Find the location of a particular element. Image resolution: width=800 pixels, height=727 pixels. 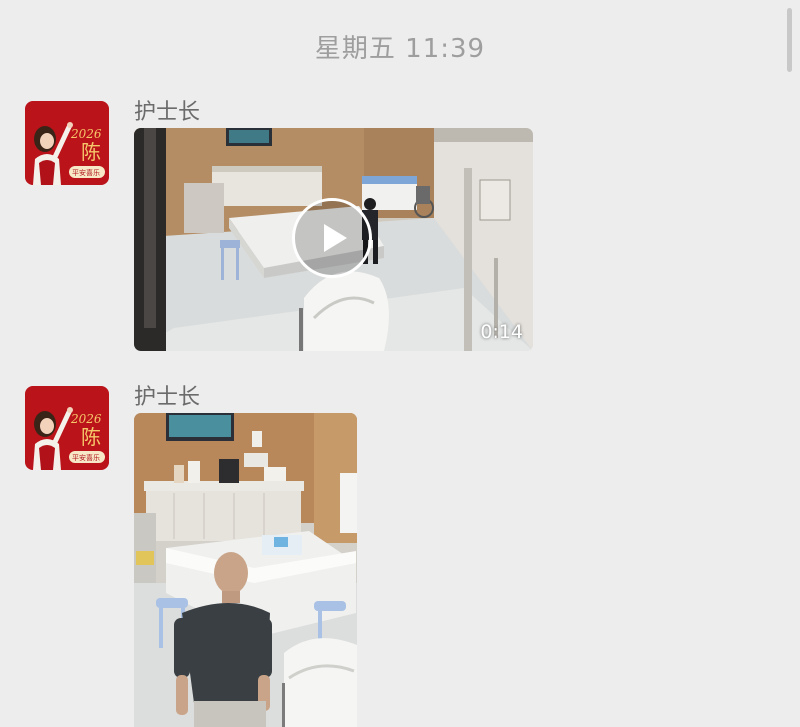

play-button is located at coordinates (332, 238).